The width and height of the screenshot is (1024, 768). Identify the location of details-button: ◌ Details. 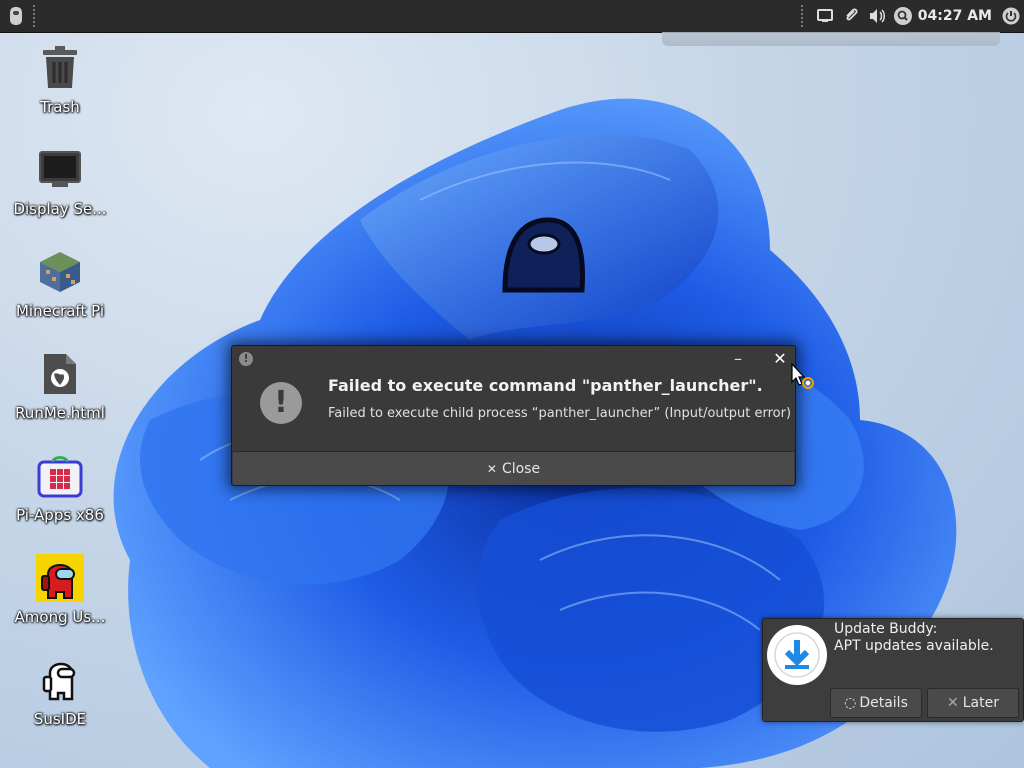
(876, 703).